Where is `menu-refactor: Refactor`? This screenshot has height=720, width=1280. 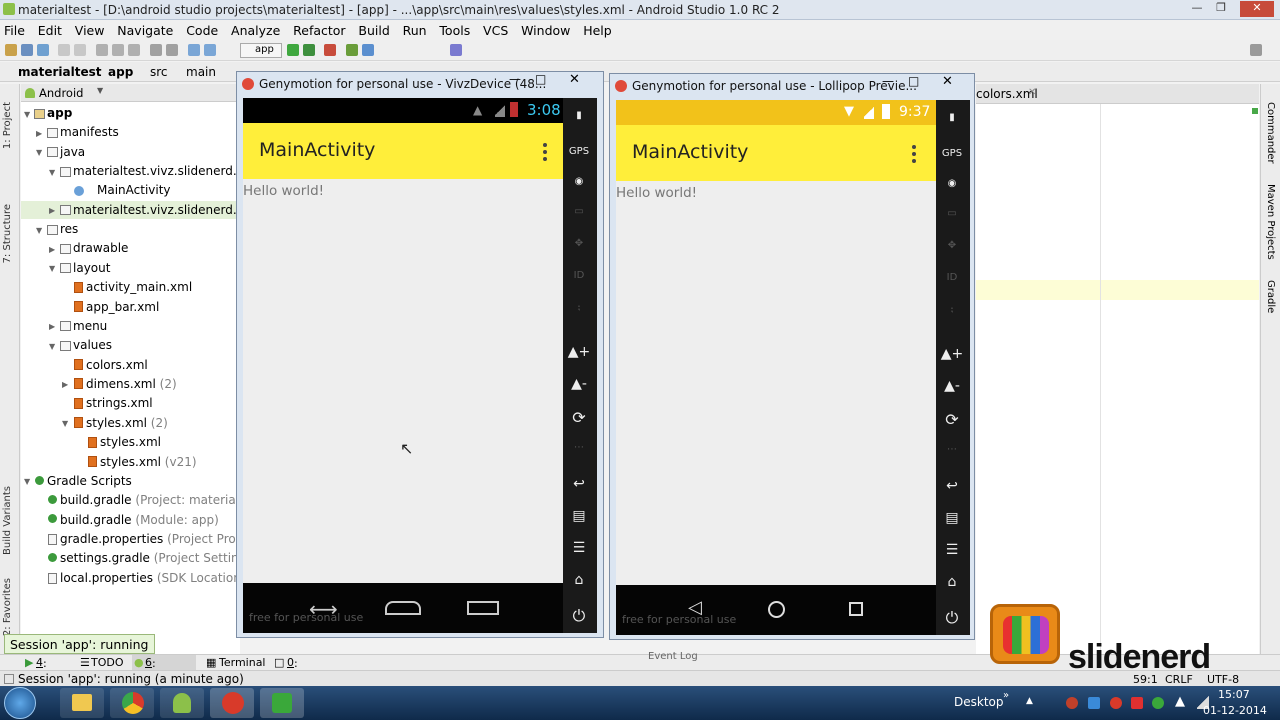 menu-refactor: Refactor is located at coordinates (319, 29).